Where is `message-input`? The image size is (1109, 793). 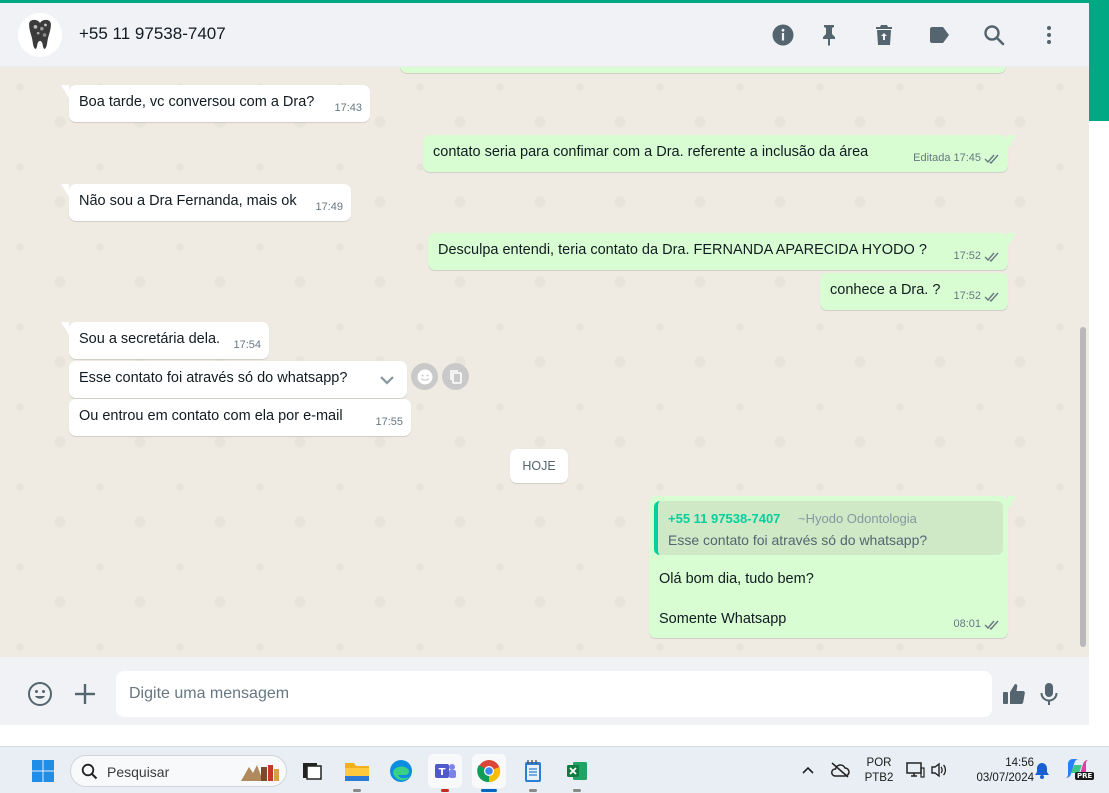 message-input is located at coordinates (554, 694).